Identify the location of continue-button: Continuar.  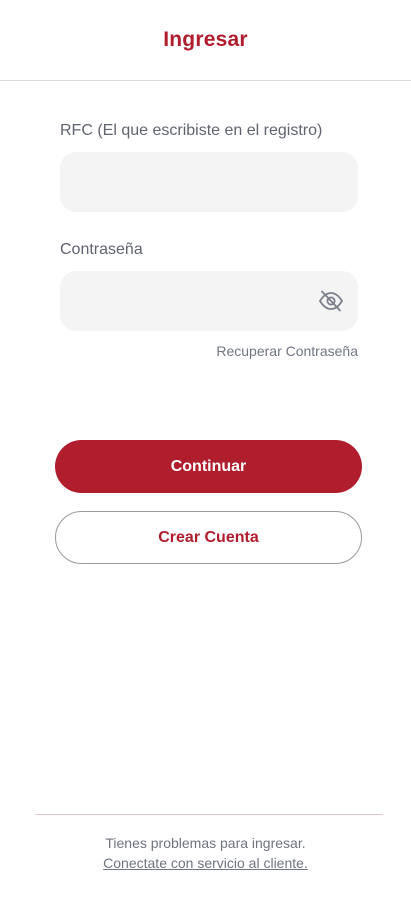
(208, 466).